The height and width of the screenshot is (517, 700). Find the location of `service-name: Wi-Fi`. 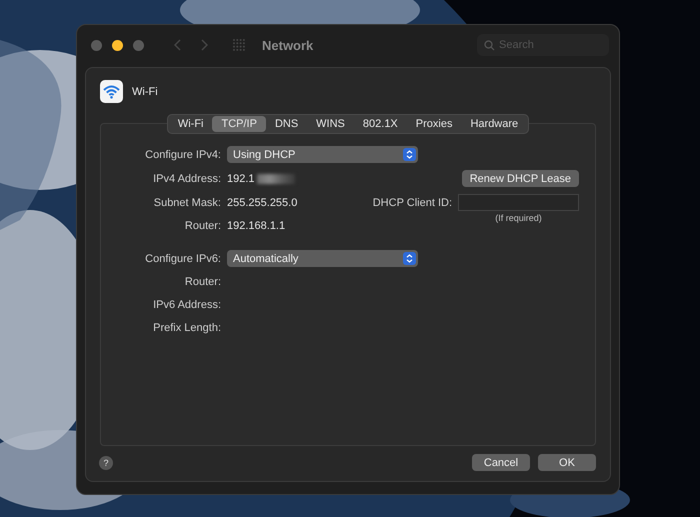

service-name: Wi-Fi is located at coordinates (145, 92).